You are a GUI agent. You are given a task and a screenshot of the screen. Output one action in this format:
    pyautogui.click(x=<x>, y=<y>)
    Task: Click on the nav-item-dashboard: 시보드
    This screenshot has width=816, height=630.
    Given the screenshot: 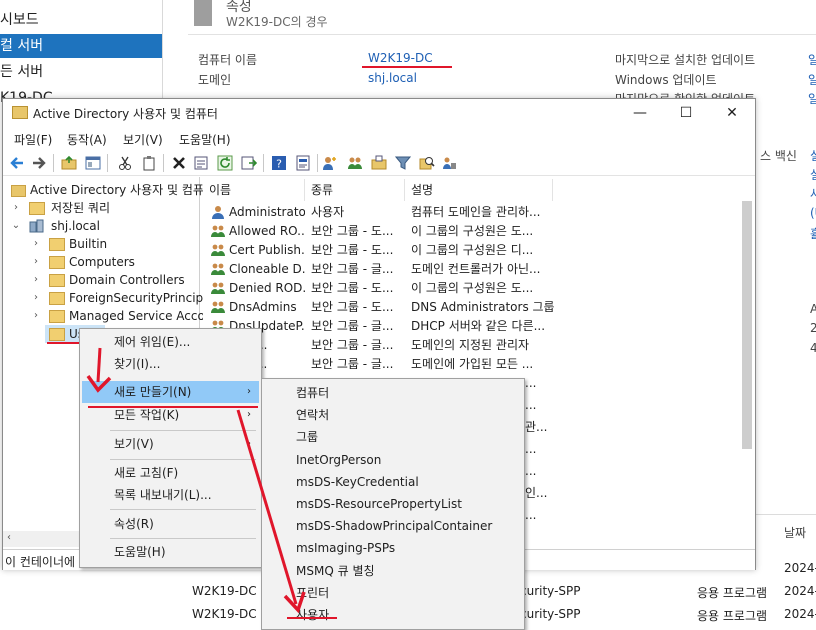 What is the action you would take?
    pyautogui.click(x=81, y=20)
    